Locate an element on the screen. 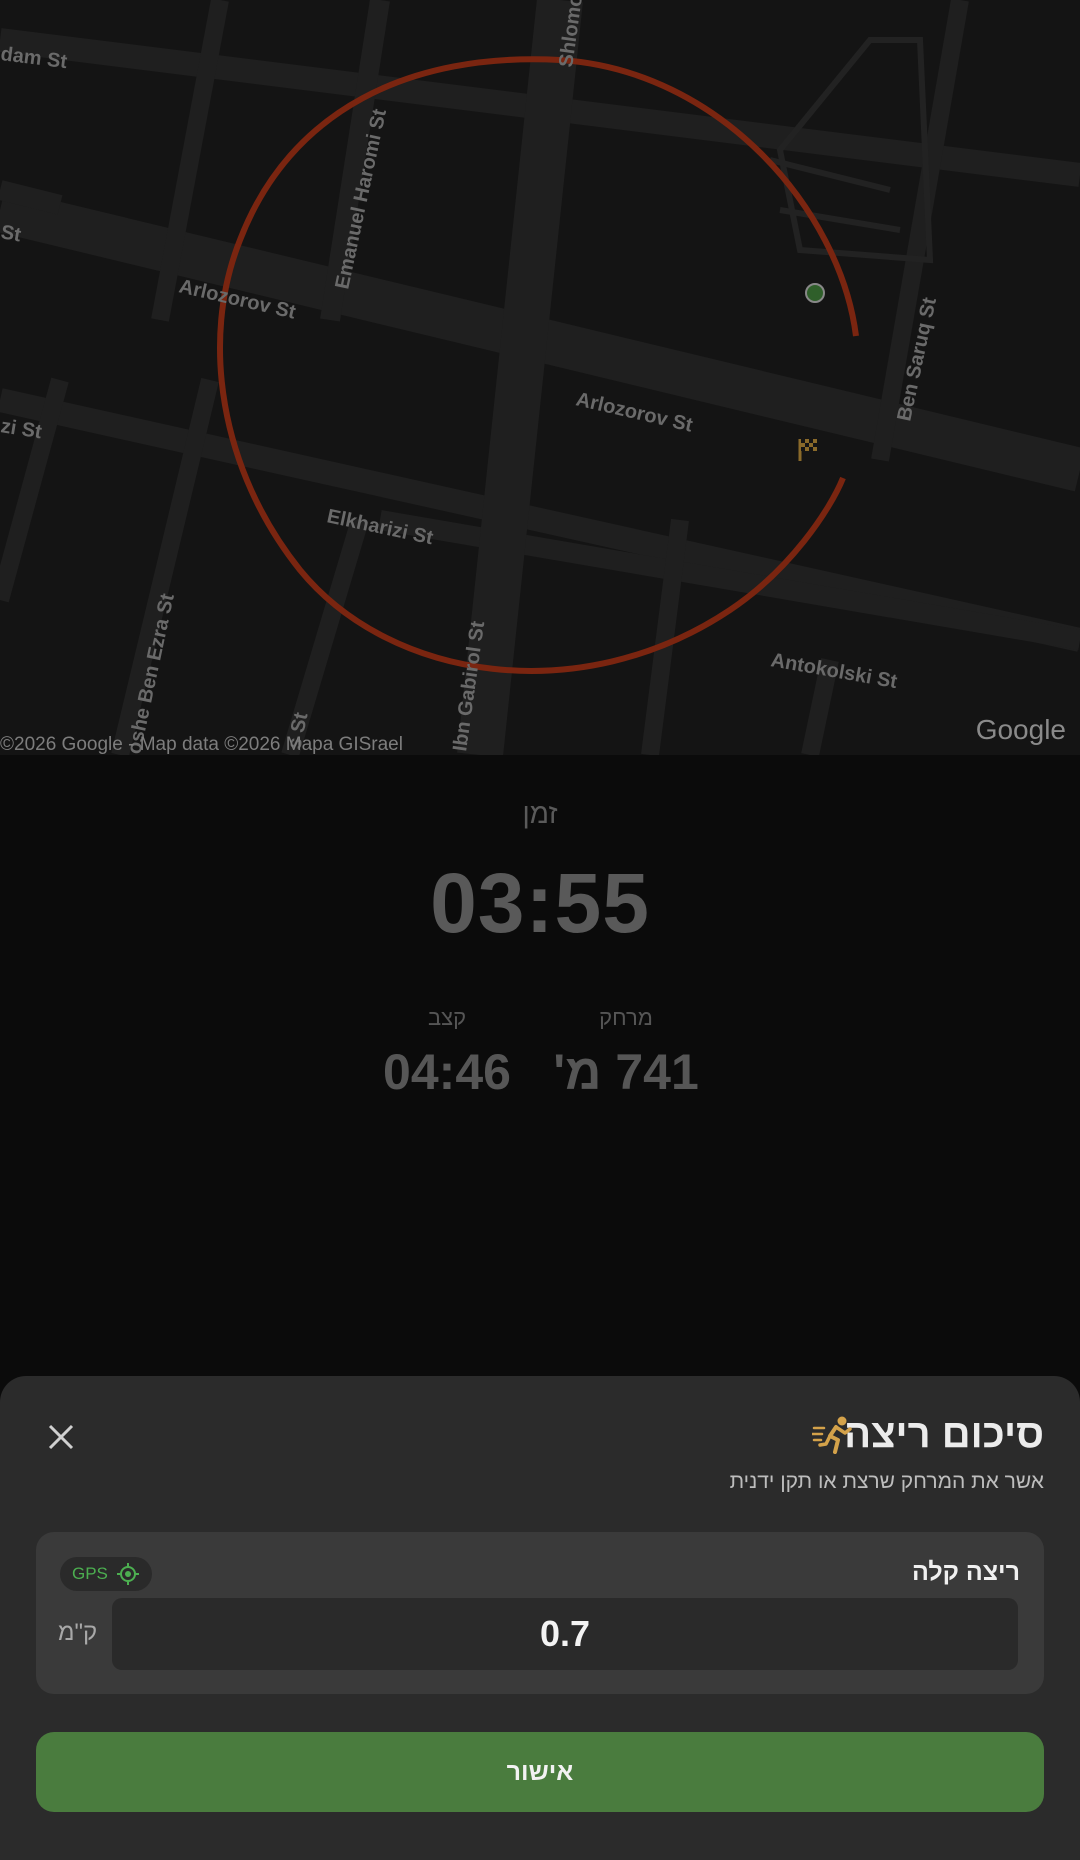  gps-badge: GPS is located at coordinates (106, 1574).